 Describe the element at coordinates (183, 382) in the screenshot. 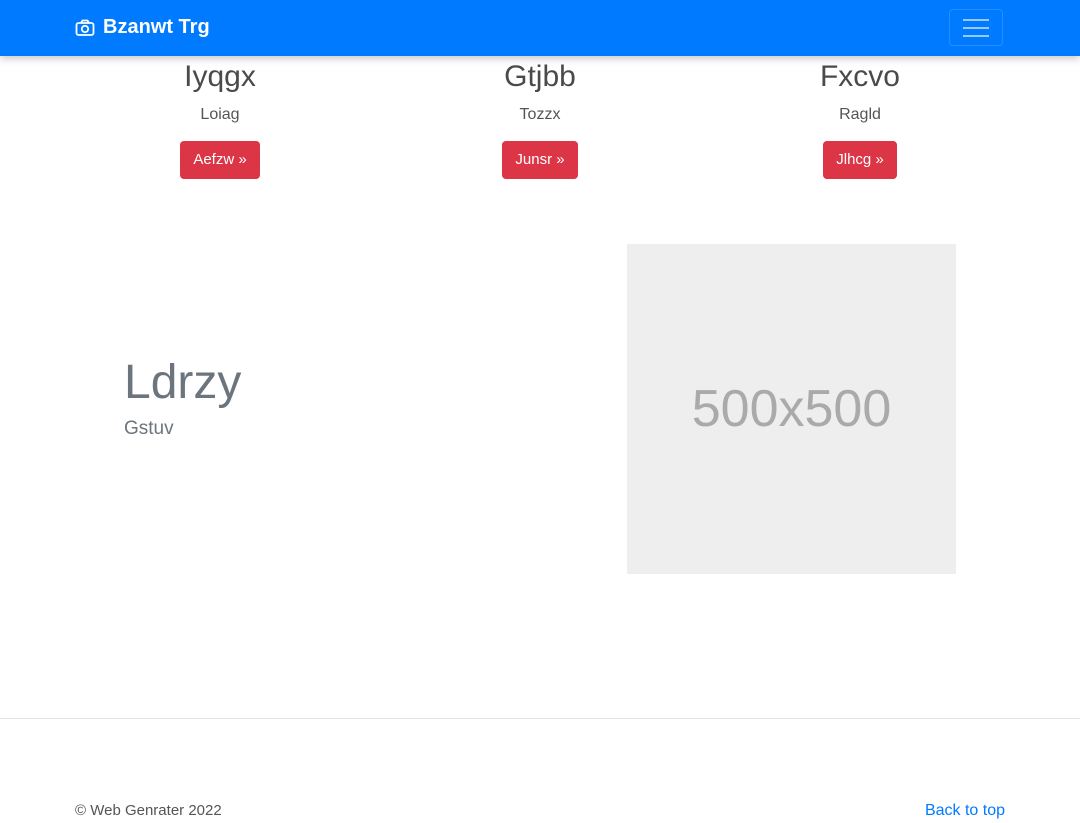

I see `hero-title: Ldrzy` at that location.